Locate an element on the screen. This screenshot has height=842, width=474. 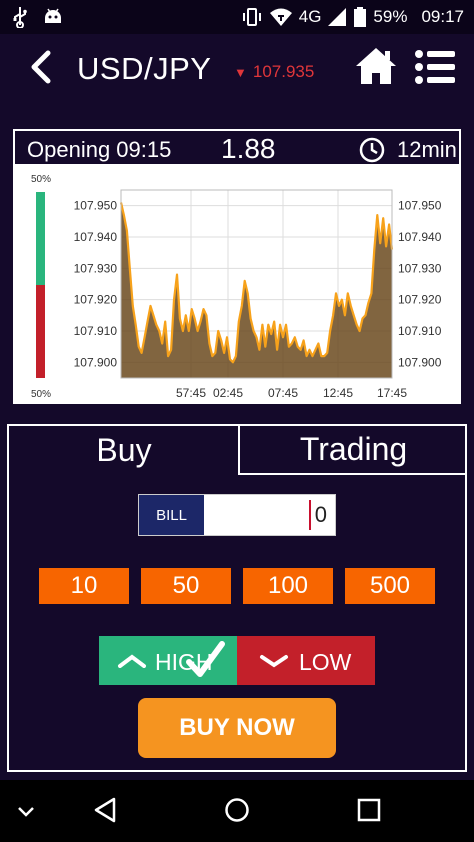
price-down-icon: ▼ is located at coordinates (240, 72).